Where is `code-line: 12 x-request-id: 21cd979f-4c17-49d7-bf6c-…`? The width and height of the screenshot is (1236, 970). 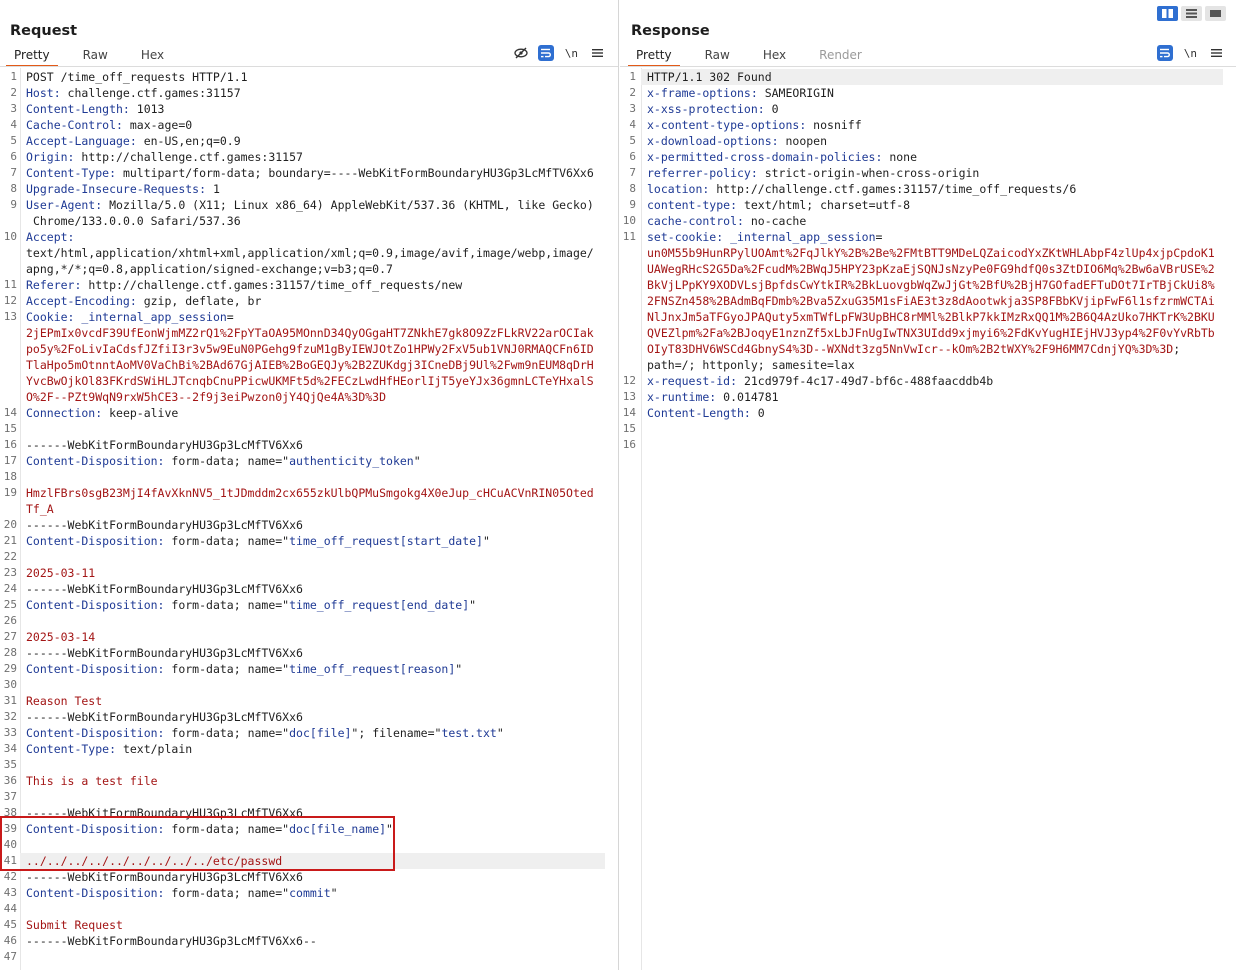
code-line: 12 x-request-id: 21cd979f-4c17-49d7-bf6c-… is located at coordinates (921, 381).